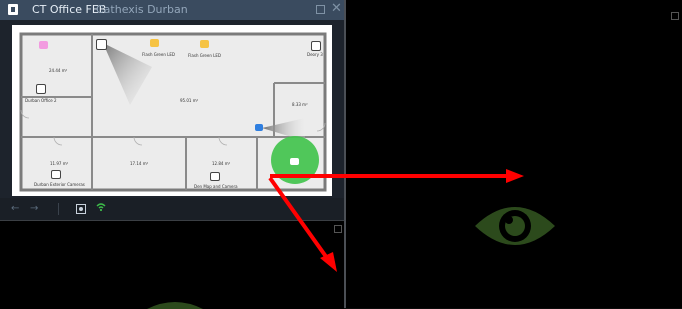  I want to click on room-area: 12.84 m², so click(221, 163).